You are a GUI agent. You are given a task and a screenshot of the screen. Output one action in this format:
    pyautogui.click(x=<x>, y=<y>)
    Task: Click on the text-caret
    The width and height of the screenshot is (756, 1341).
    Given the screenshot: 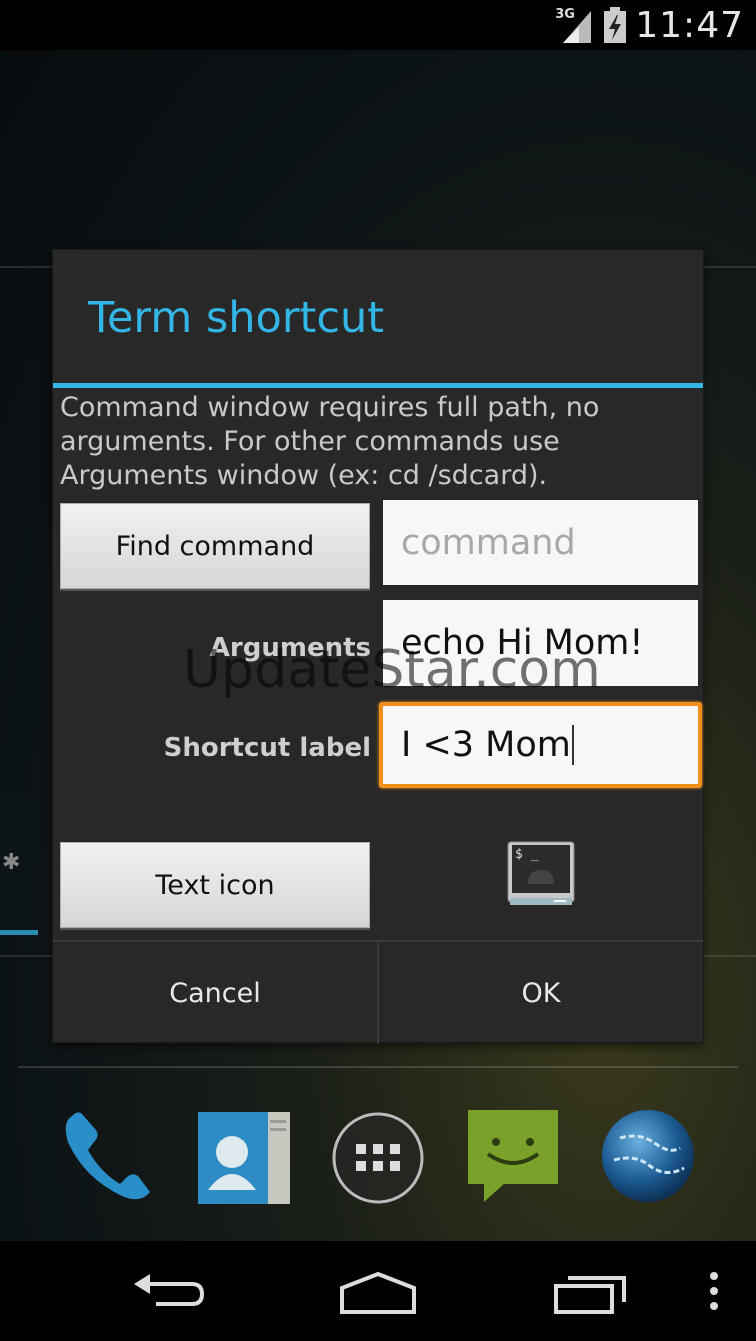 What is the action you would take?
    pyautogui.click(x=572, y=745)
    